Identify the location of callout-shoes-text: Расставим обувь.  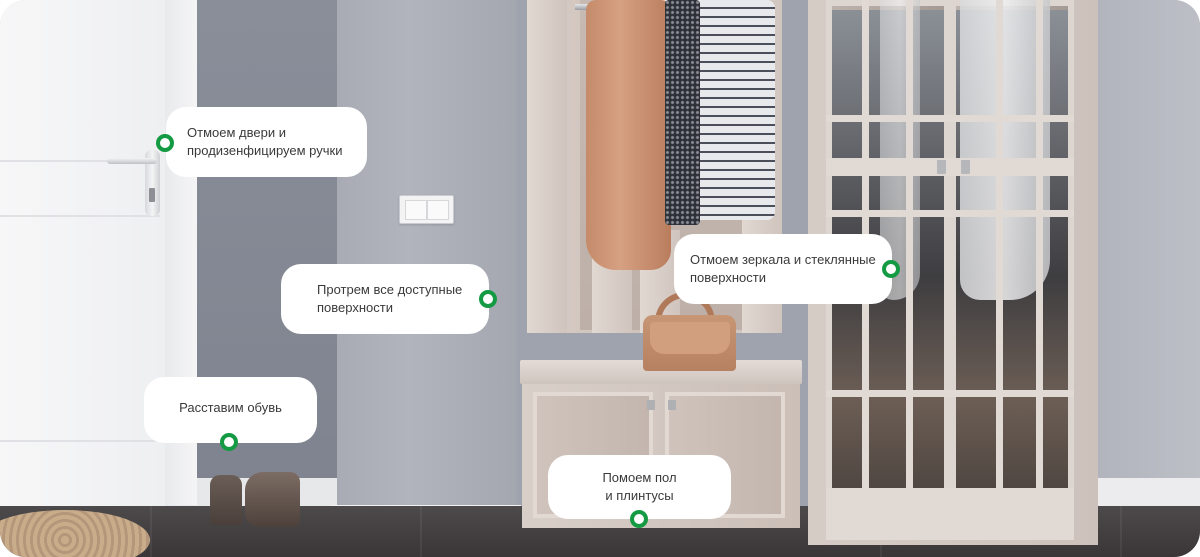
(230, 408).